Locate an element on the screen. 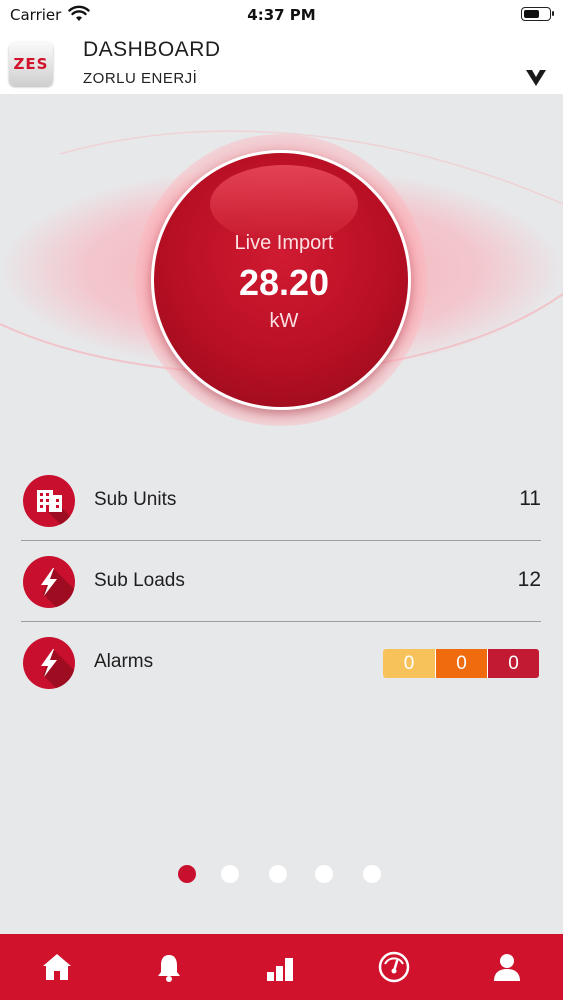 This screenshot has width=563, height=1000. app-header: ZES DASHBOARD ZORLU ENERJİ is located at coordinates (281, 62).